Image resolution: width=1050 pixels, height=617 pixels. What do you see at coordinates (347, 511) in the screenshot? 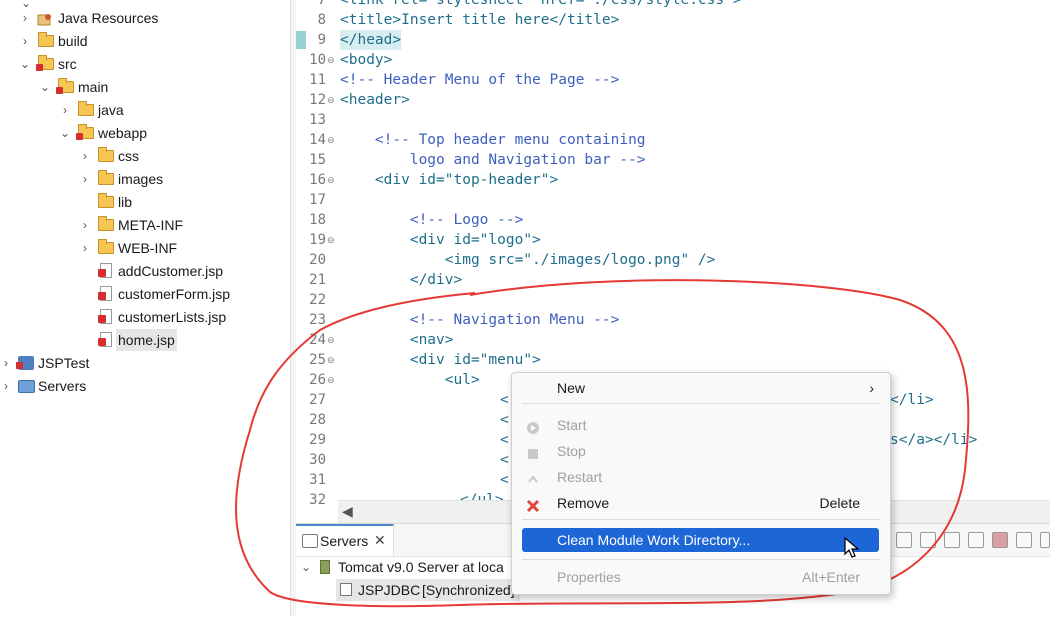
I see `scroll-left-icon: ◀` at bounding box center [347, 511].